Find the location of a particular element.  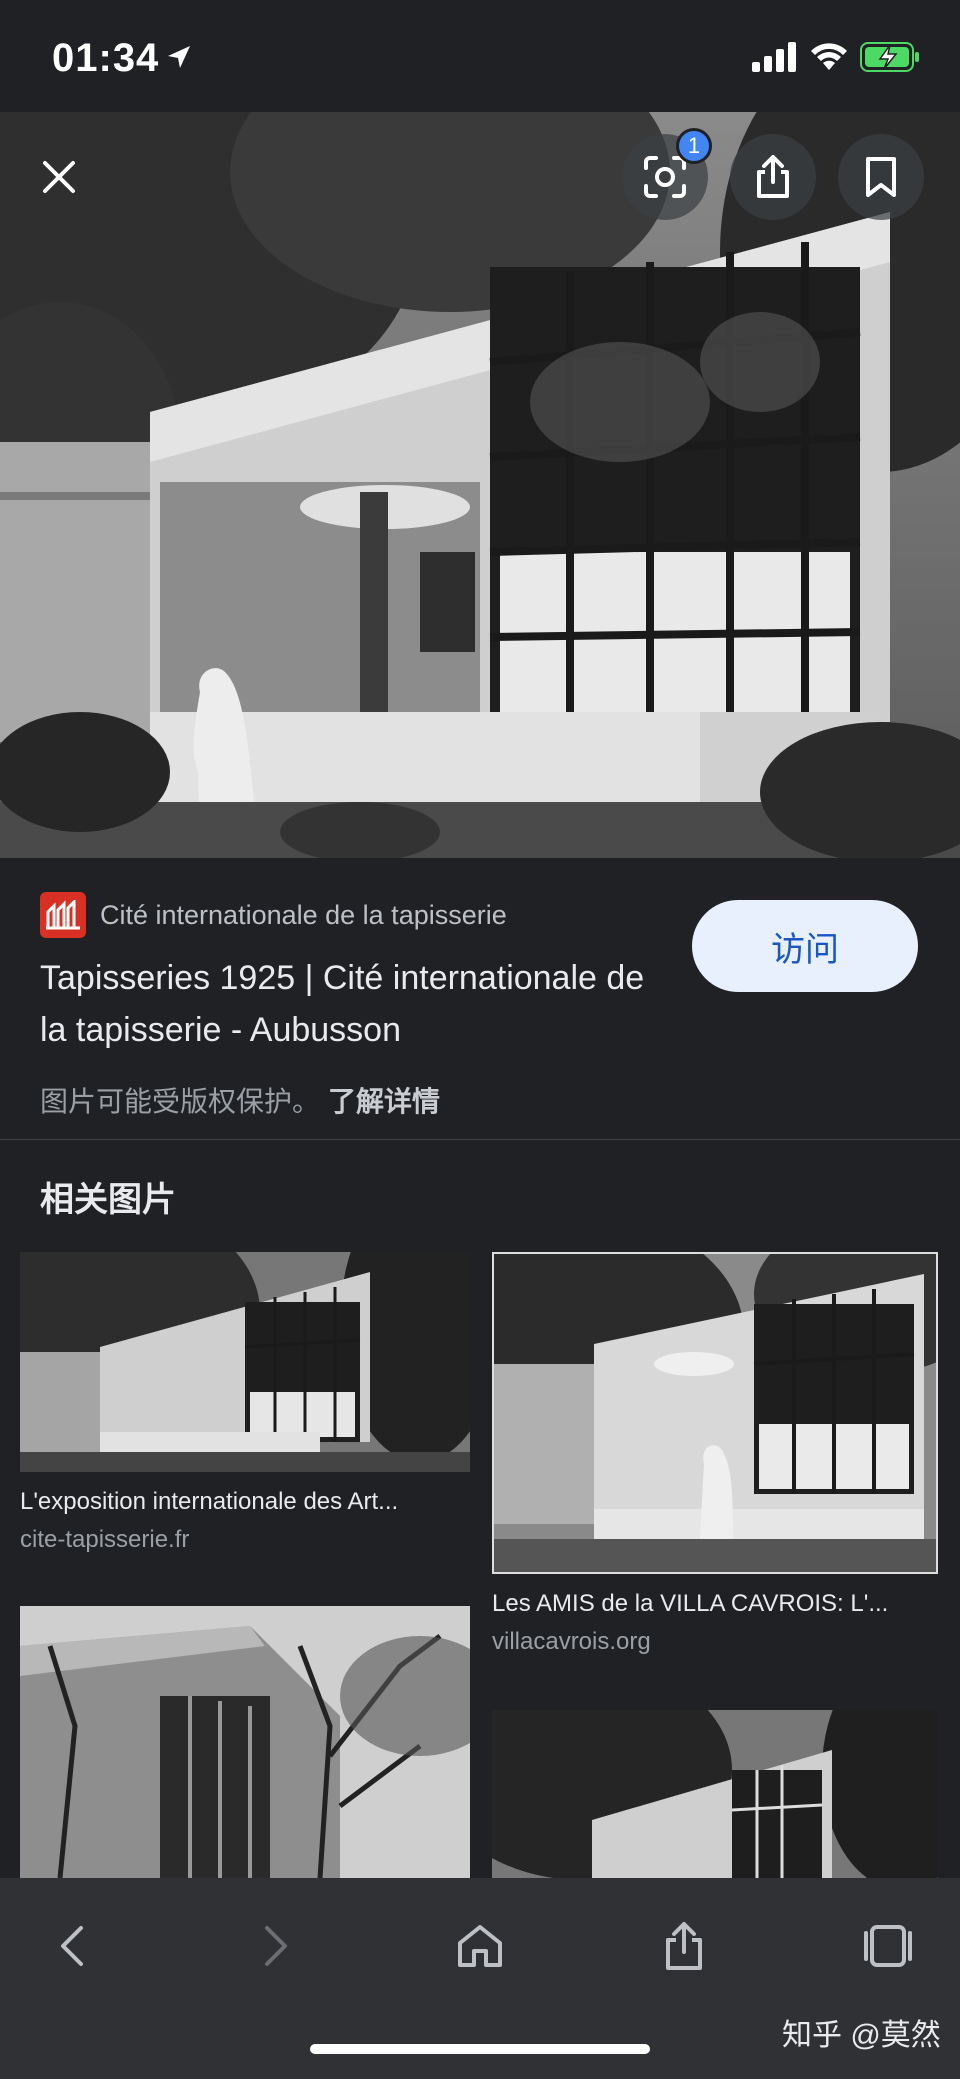

home-icon is located at coordinates (480, 1946).